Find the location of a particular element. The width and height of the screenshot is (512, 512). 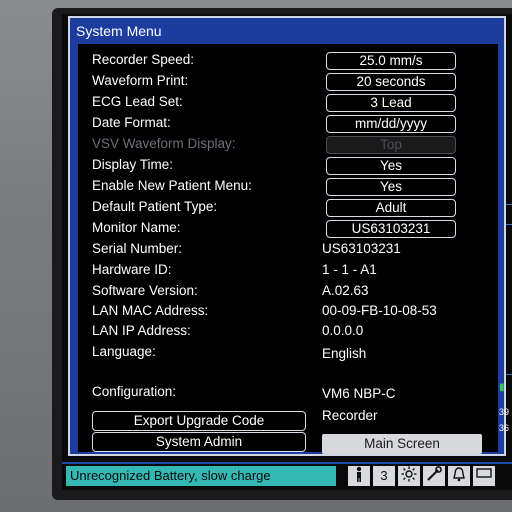

status-bar: Unrecognized Battery, slow charge 3 is located at coordinates (287, 475).